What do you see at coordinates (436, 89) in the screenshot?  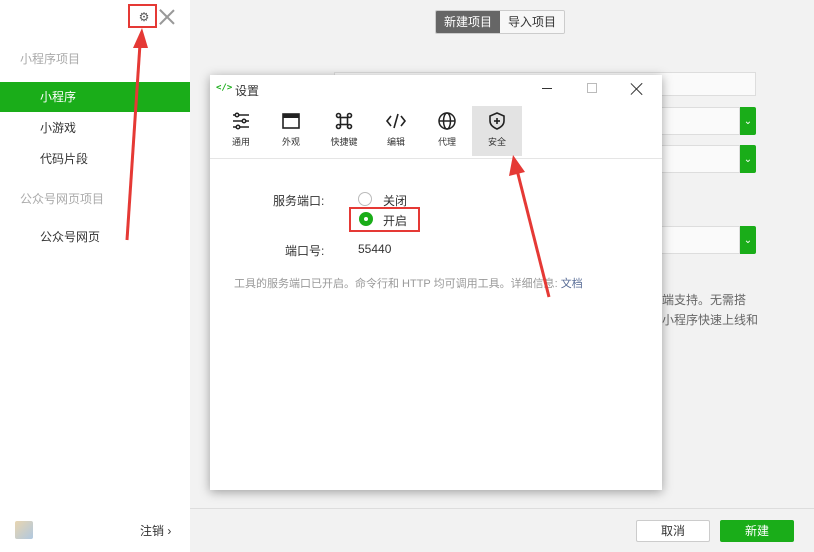 I see `titlebar: </> 设置` at bounding box center [436, 89].